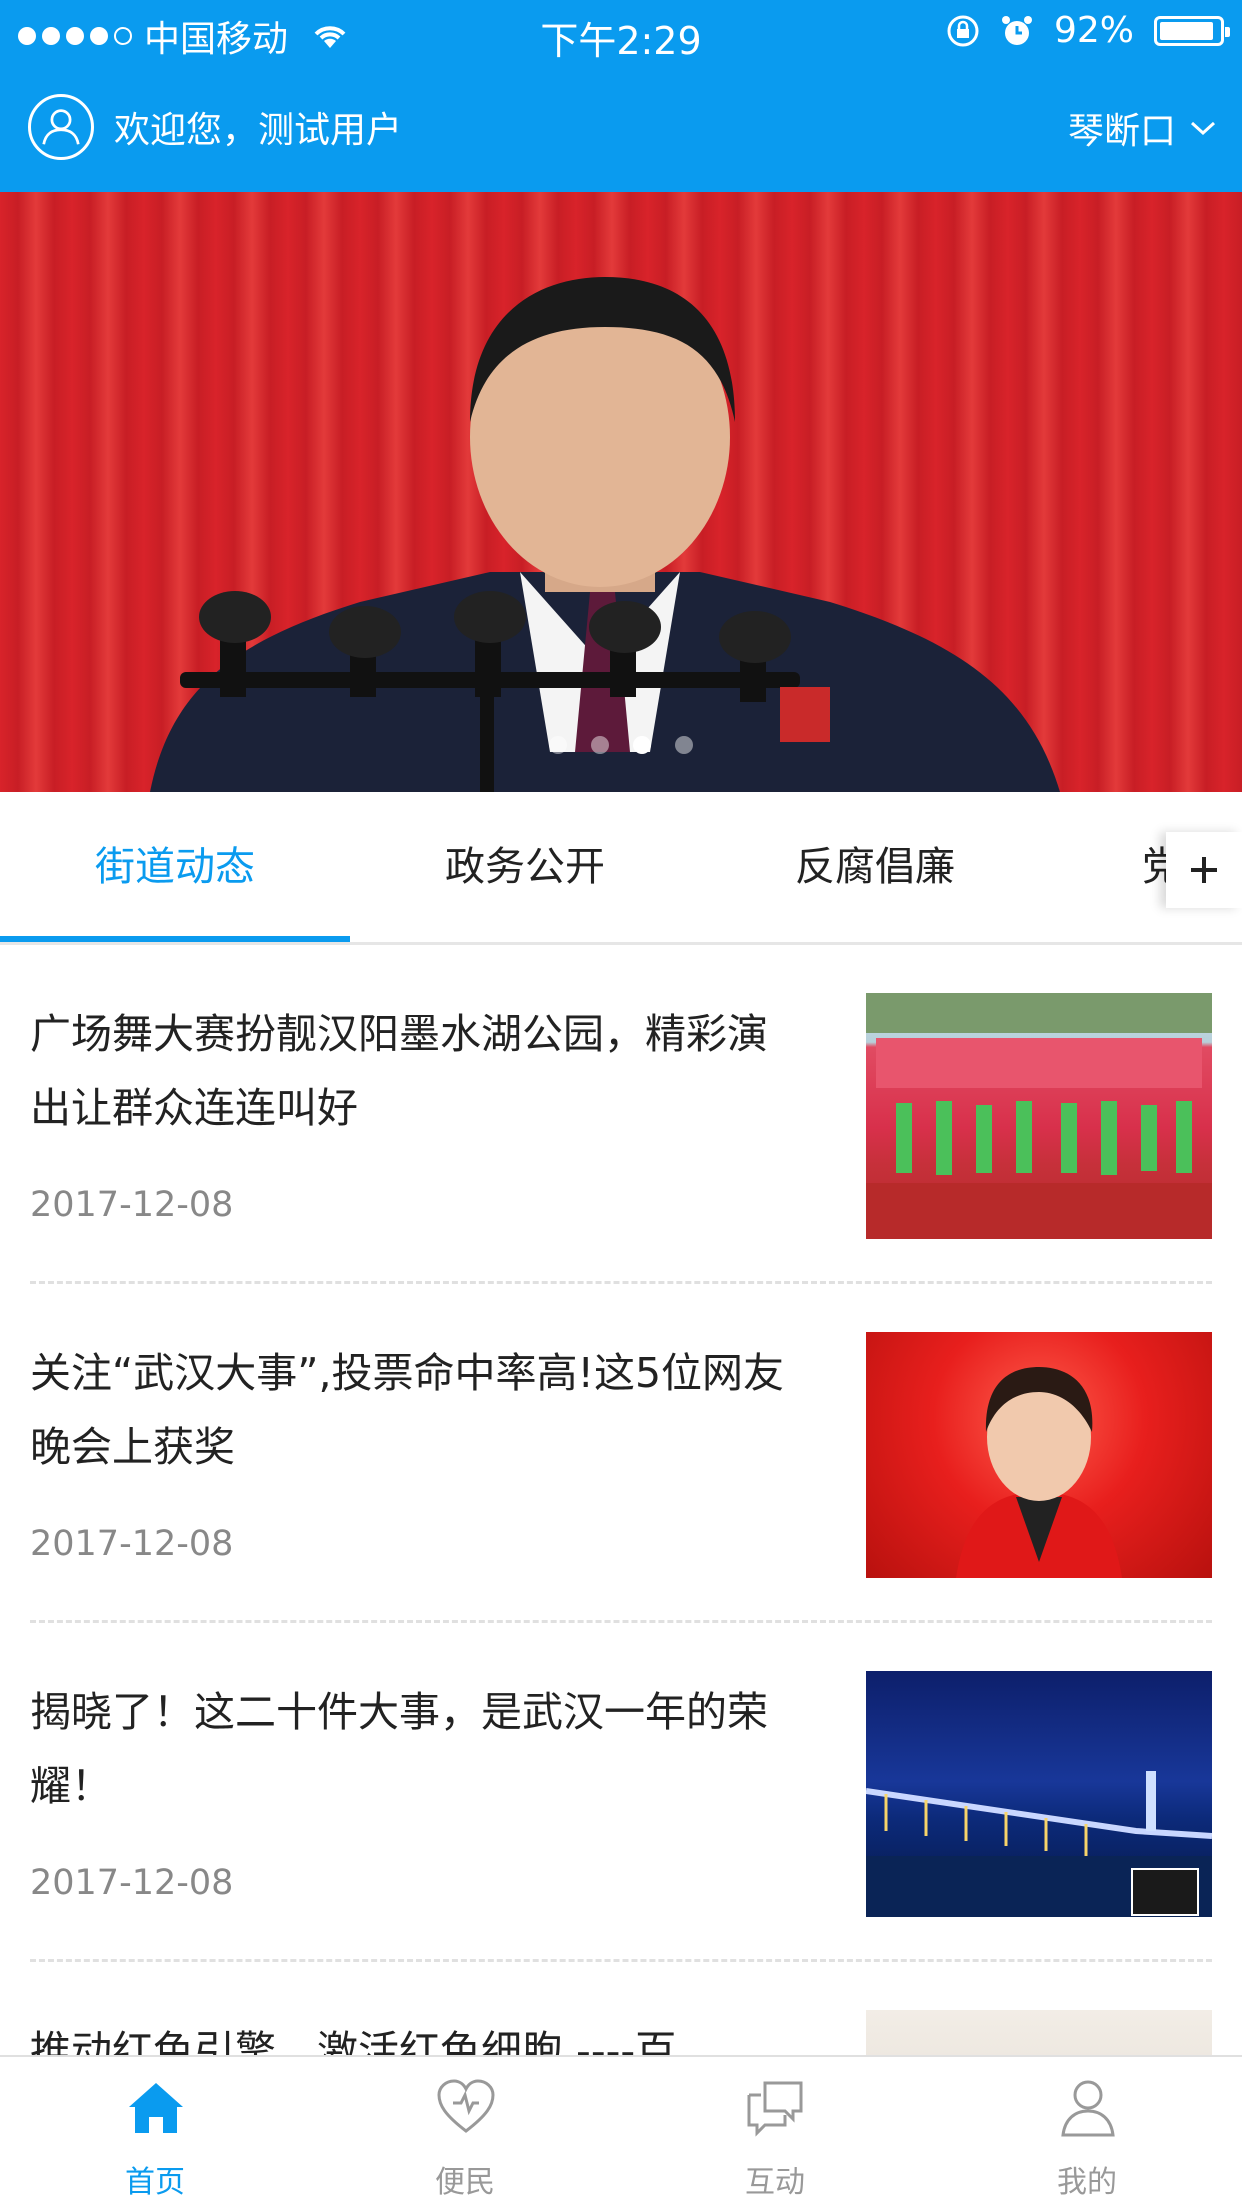 This screenshot has height=2208, width=1242. I want to click on bottom-tab-bar: 首页 便民 互动 我的, so click(621, 2131).